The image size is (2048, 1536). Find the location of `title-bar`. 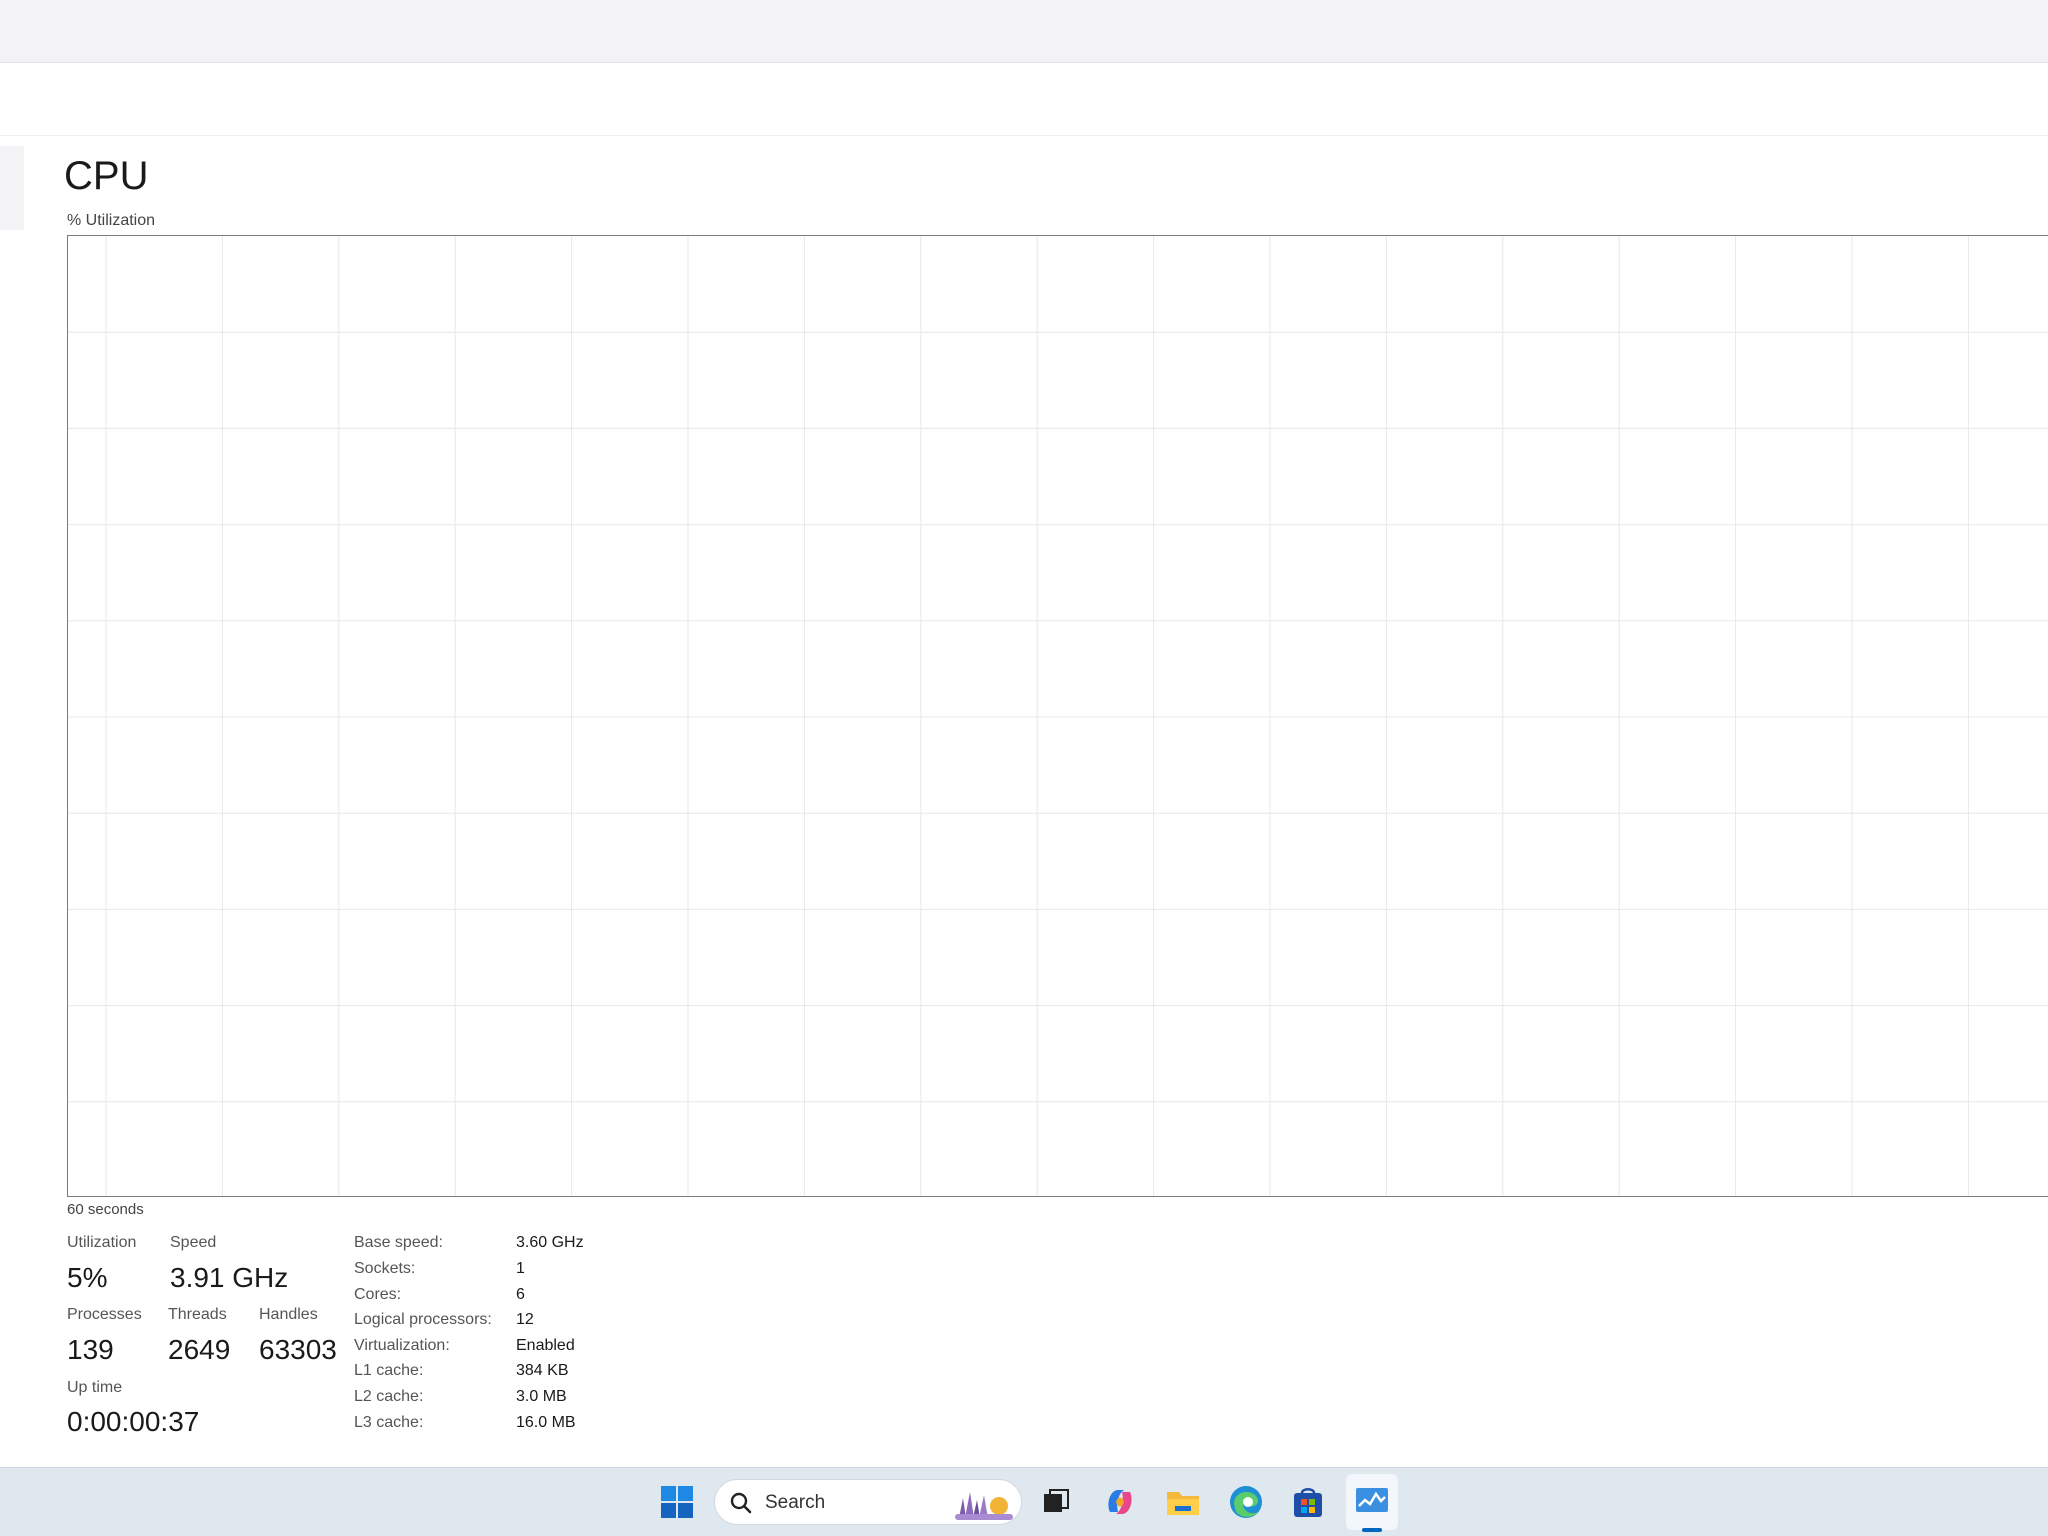

title-bar is located at coordinates (1024, 31).